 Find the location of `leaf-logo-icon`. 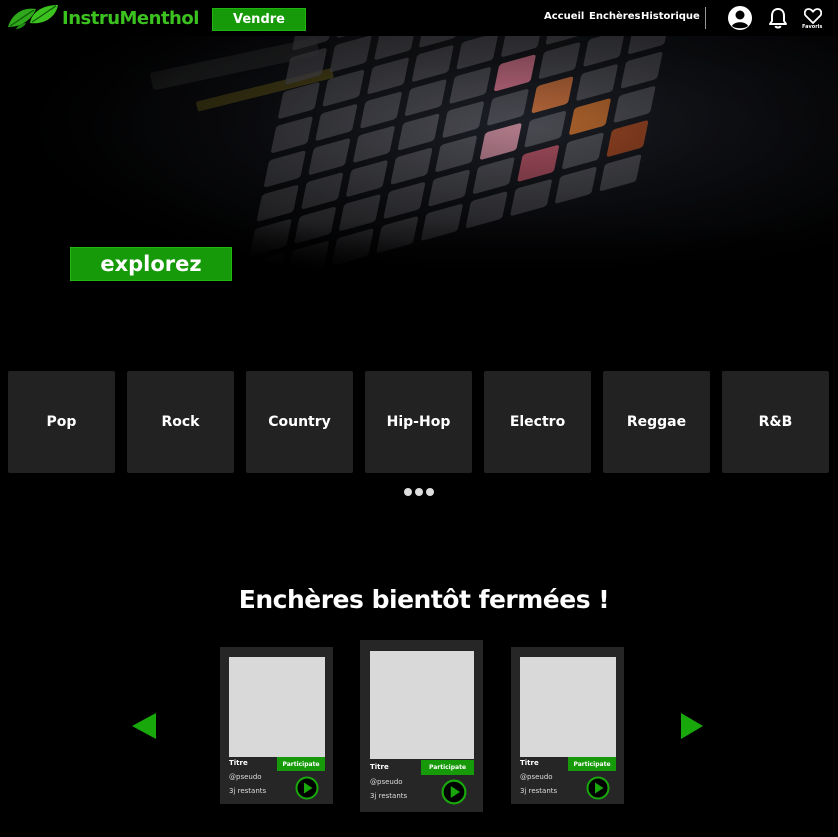

leaf-logo-icon is located at coordinates (33, 17).